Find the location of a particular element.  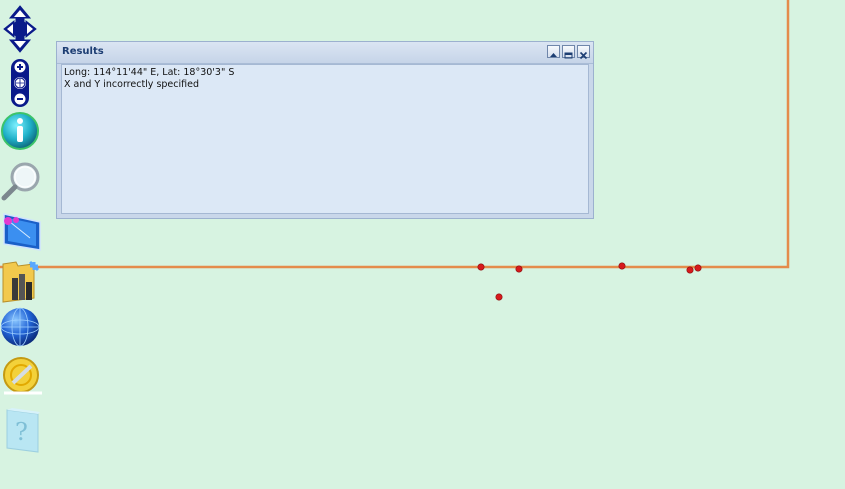

collapse-button is located at coordinates (553, 51).